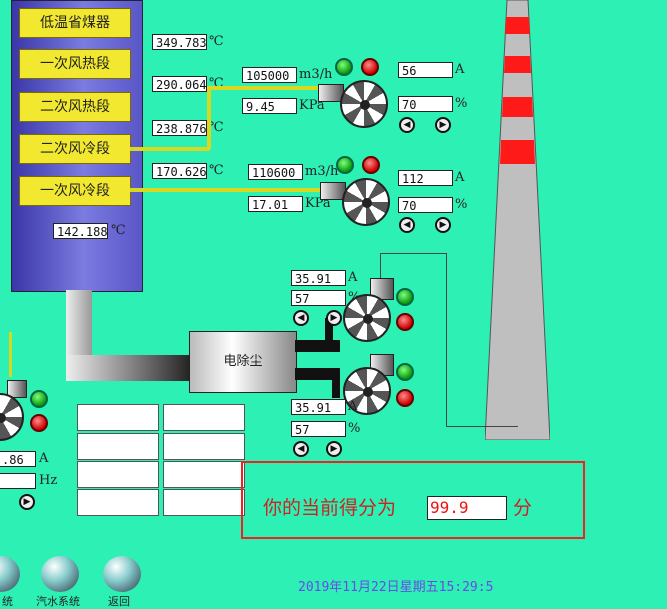 This screenshot has height=609, width=667. I want to click on idfan1-current: 35.91, so click(318, 278).